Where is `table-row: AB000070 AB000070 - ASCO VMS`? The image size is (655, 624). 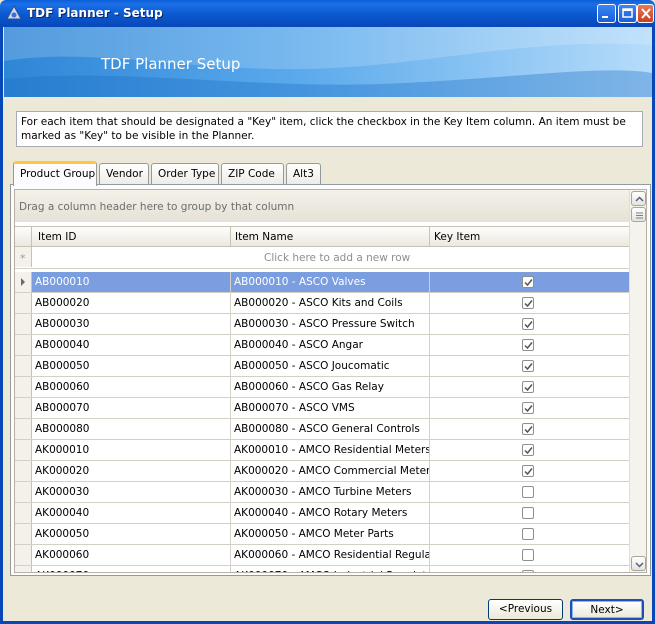
table-row: AB000070 AB000070 - ASCO VMS is located at coordinates (322, 408).